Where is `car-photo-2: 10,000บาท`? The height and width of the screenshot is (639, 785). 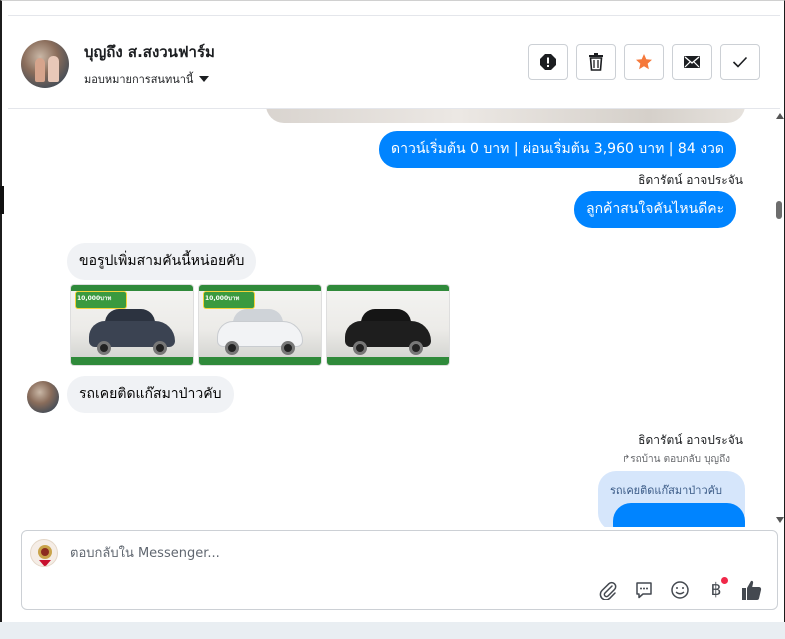
car-photo-2: 10,000บาท is located at coordinates (260, 325).